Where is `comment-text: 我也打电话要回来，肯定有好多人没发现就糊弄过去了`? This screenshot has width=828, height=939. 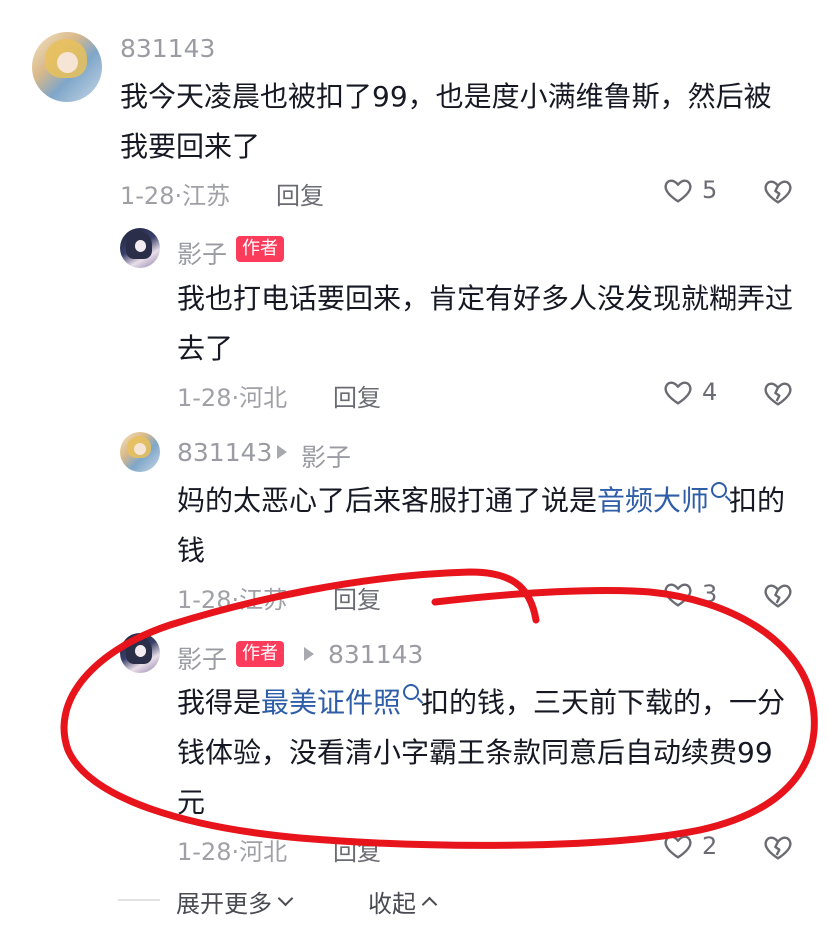
comment-text: 我也打电话要回来，肯定有好多人没发现就糊弄过去了 is located at coordinates (485, 323).